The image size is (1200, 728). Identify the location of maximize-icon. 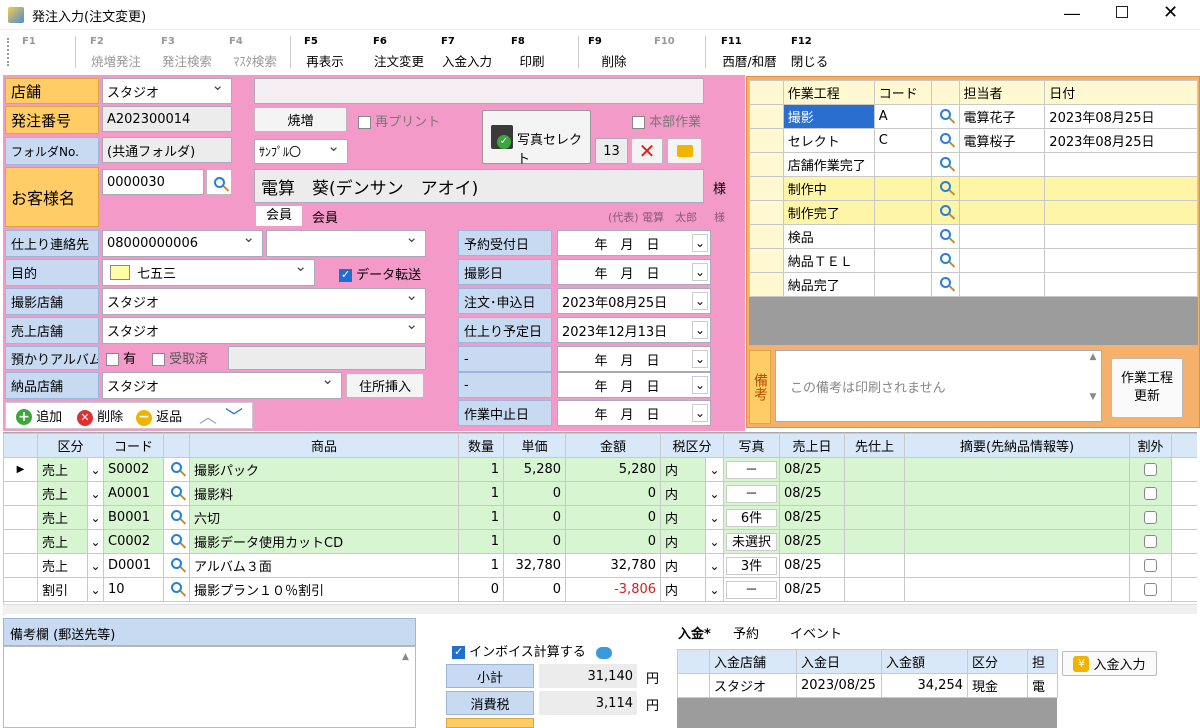
(1122, 12).